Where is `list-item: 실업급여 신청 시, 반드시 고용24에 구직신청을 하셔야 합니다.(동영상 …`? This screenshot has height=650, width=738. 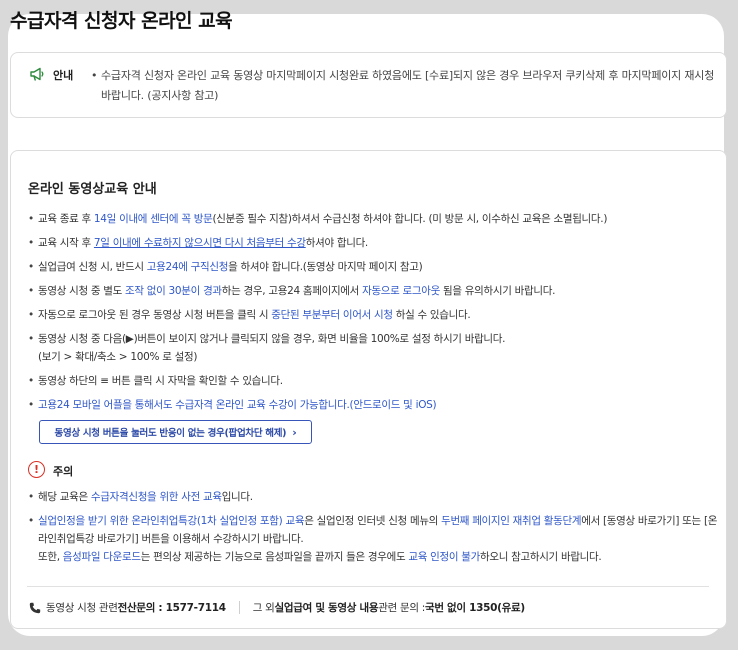
list-item: 실업급여 신청 시, 반드시 고용24에 구직신청을 하셔야 합니다.(동영상 … is located at coordinates (373, 267).